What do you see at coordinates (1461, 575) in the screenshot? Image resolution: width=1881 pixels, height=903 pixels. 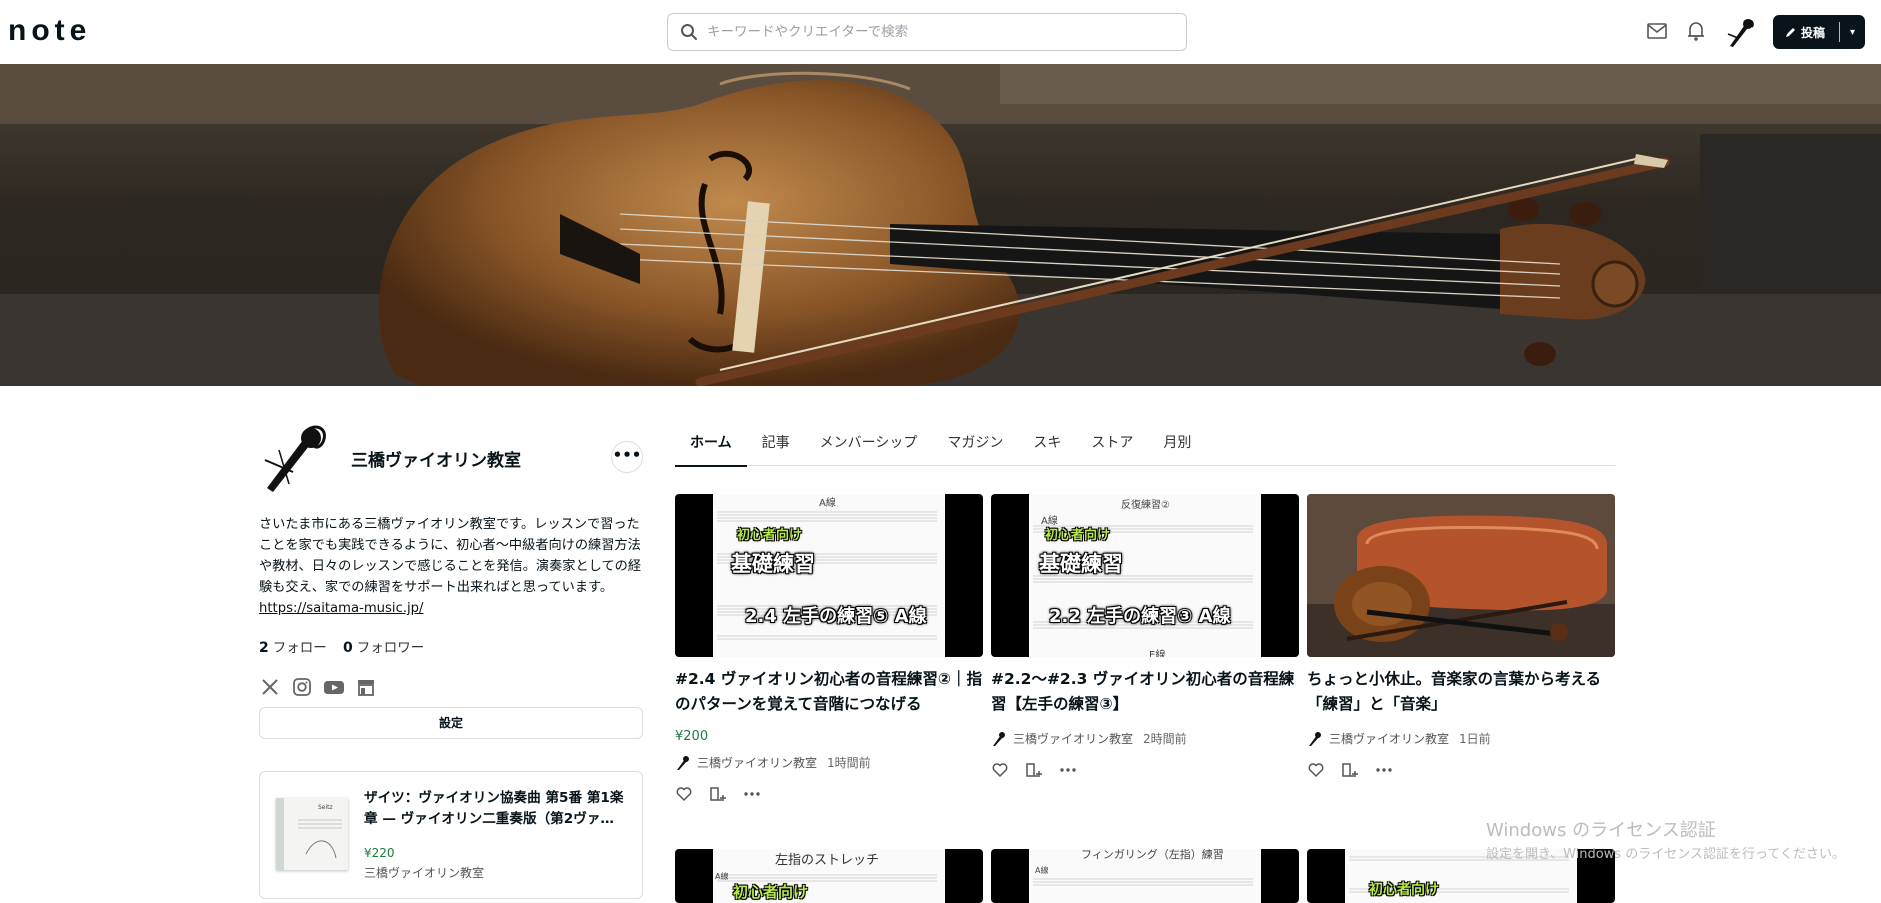 I see `article-thumbnail` at bounding box center [1461, 575].